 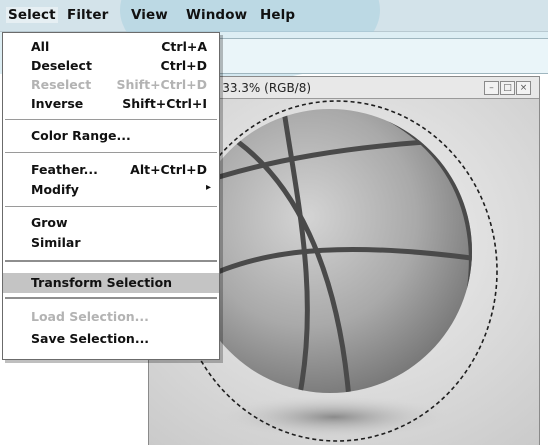 What do you see at coordinates (111, 223) in the screenshot?
I see `menu-item-grow: Grow` at bounding box center [111, 223].